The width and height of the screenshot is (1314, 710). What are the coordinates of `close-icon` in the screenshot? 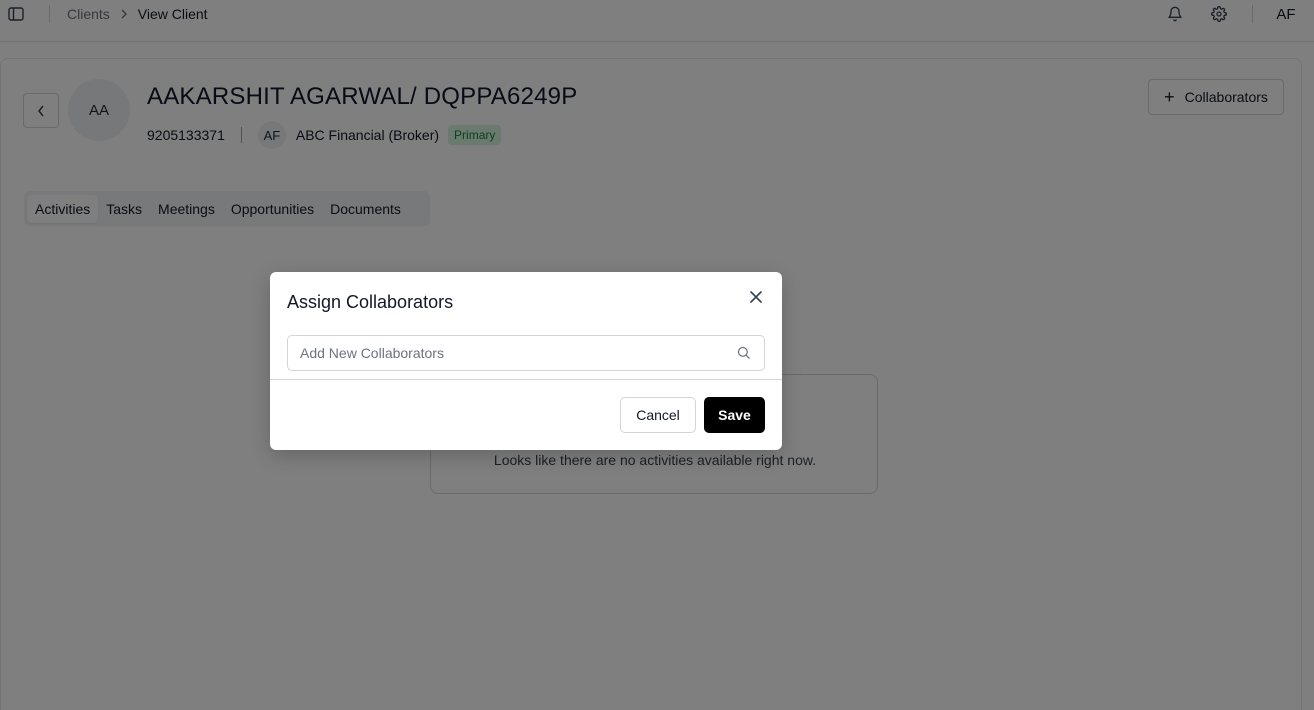 It's located at (756, 297).